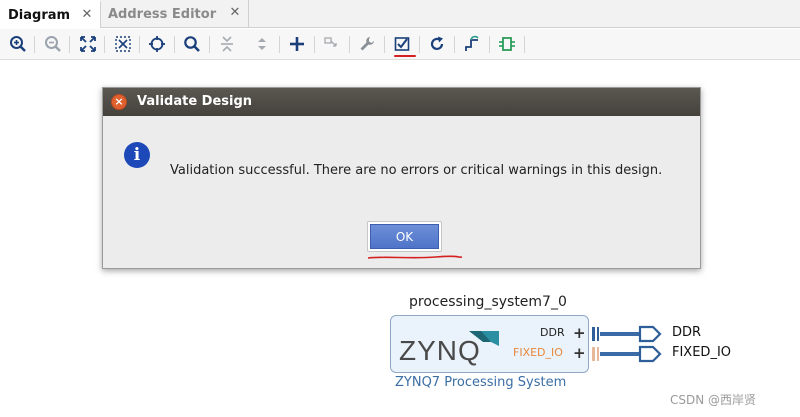 The width and height of the screenshot is (800, 417). I want to click on regenerate-layout-icon, so click(437, 44).